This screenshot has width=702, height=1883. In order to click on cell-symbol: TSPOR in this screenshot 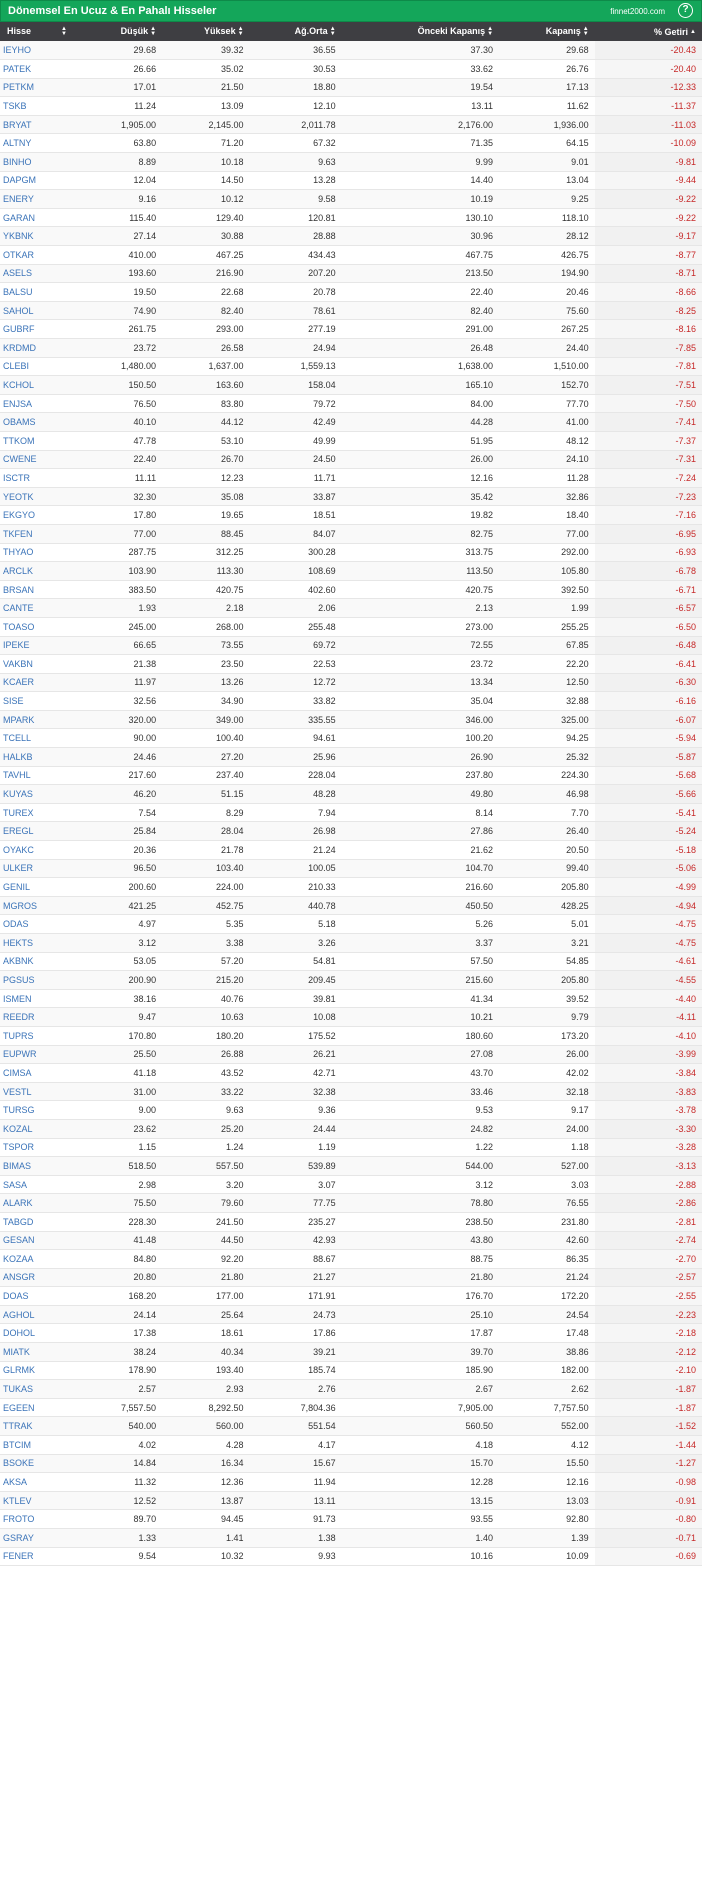, I will do `click(40, 1148)`.